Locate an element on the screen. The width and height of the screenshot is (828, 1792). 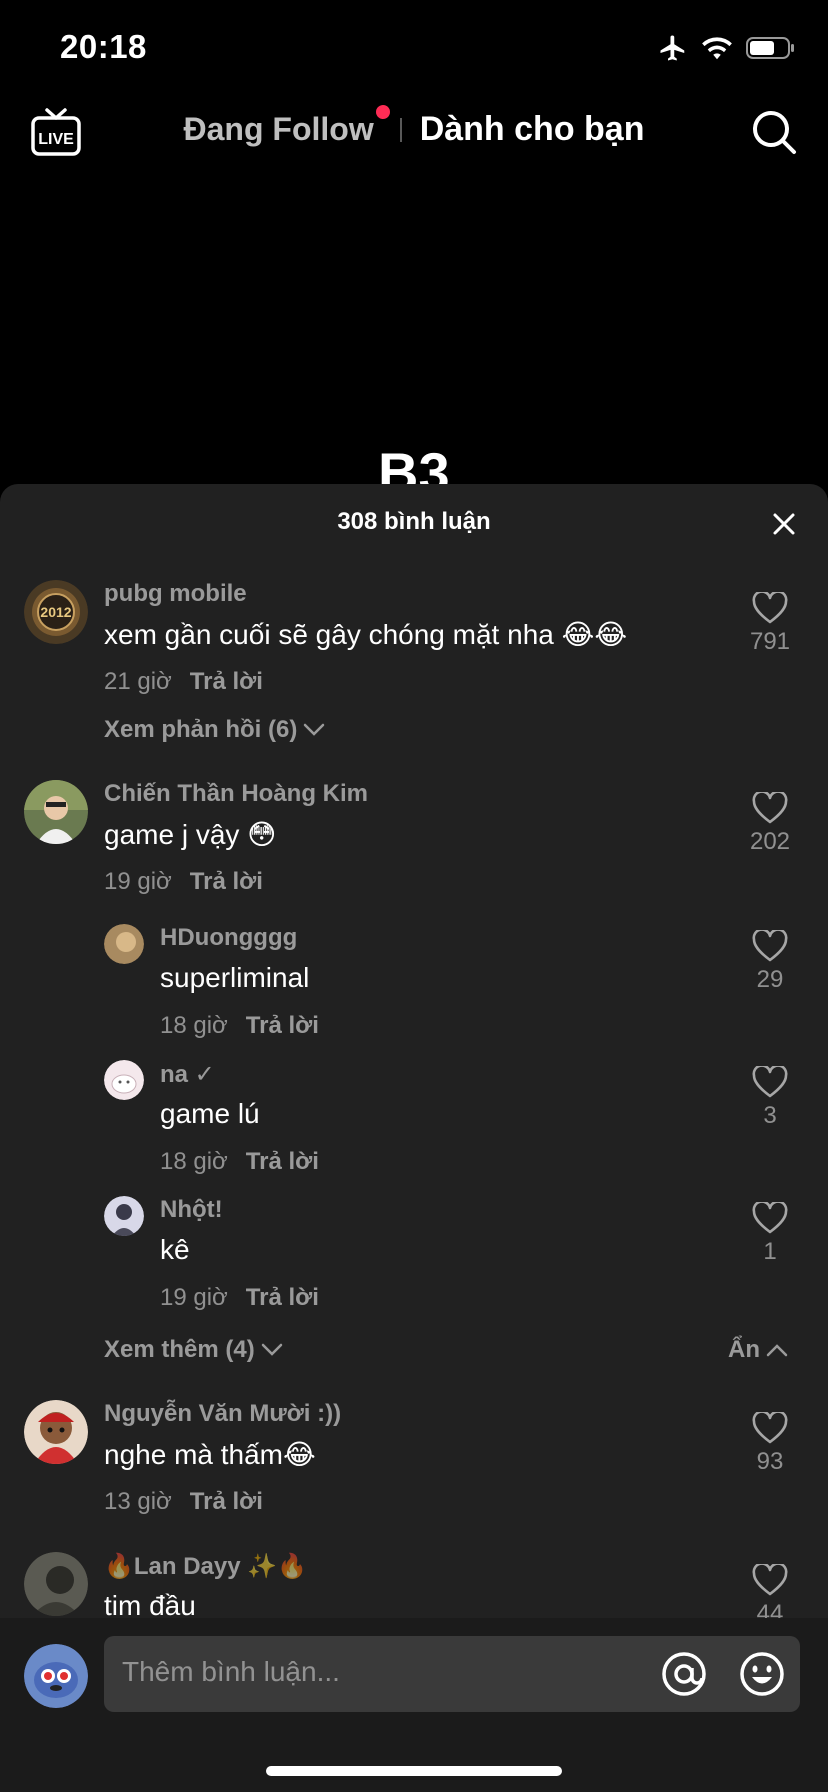
airplane-icon is located at coordinates (672, 48).